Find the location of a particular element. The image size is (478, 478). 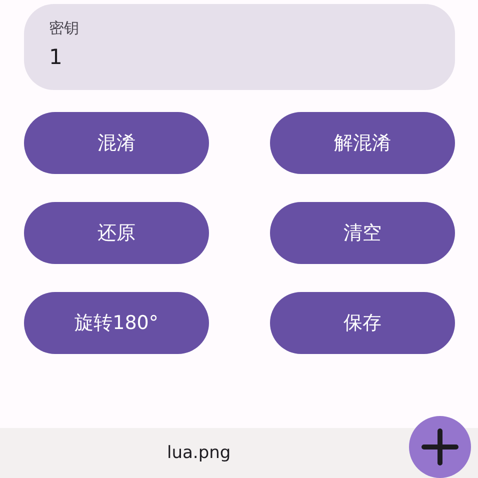

action-button: 混淆 is located at coordinates (116, 143).